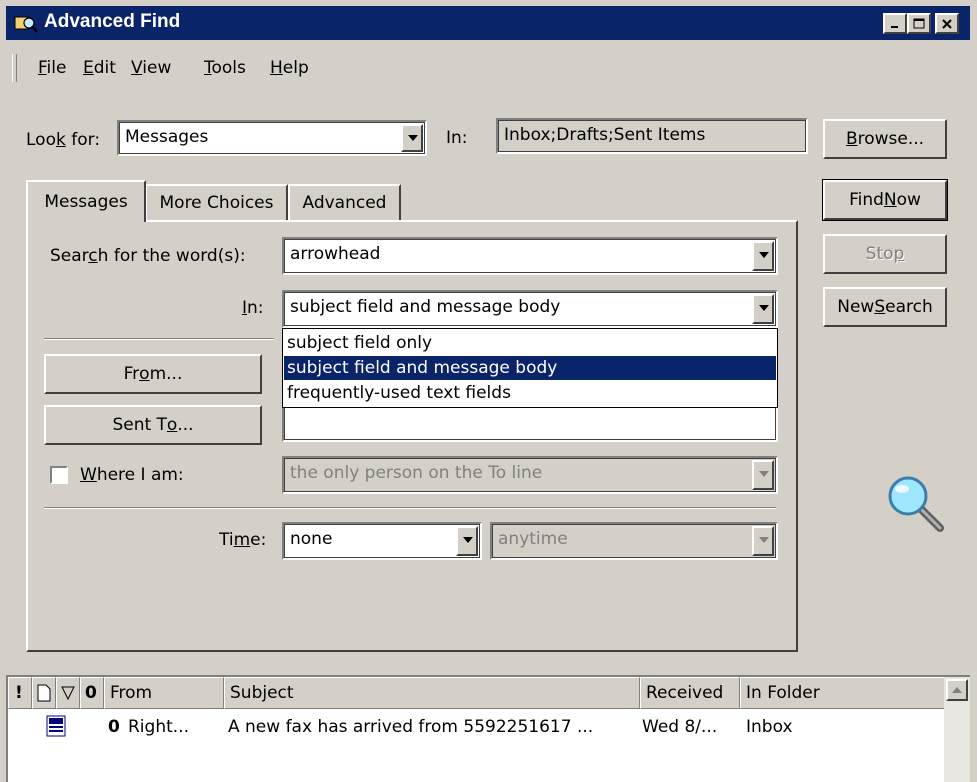 The width and height of the screenshot is (977, 782). What do you see at coordinates (99, 68) in the screenshot?
I see `menu-edit: Edit` at bounding box center [99, 68].